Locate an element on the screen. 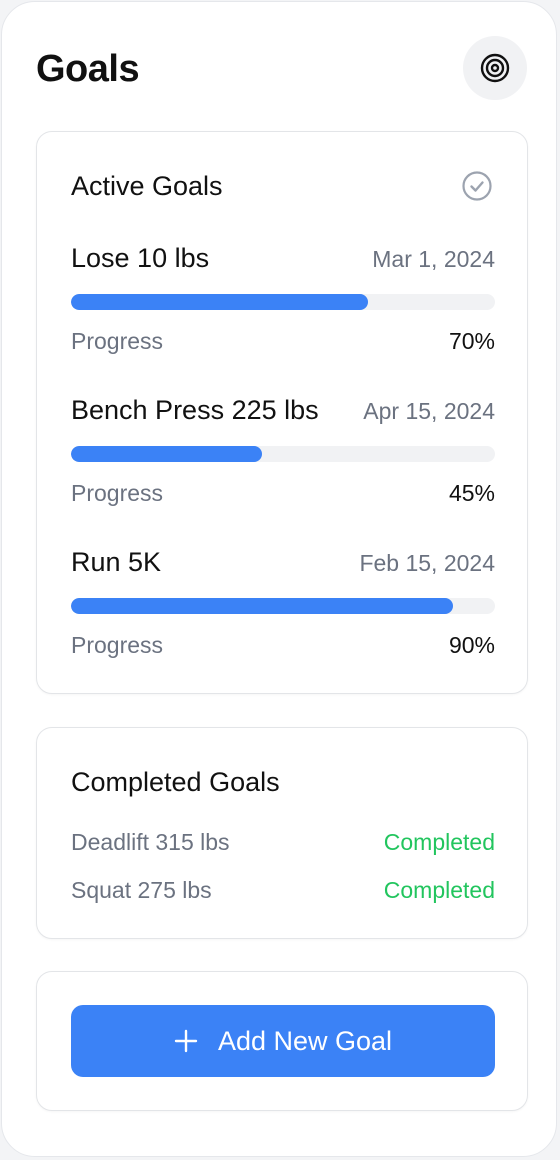  add-new-goal-label: Add New Goal is located at coordinates (305, 1040).